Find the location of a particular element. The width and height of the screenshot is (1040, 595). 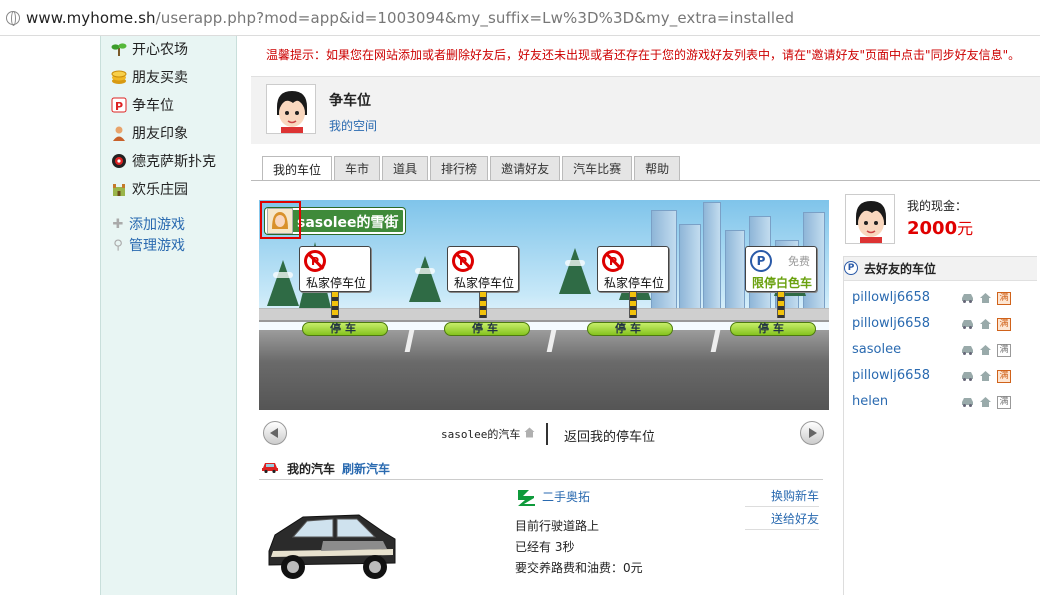

sidebar-item-parking-war: P 争车位 is located at coordinates (142, 105).